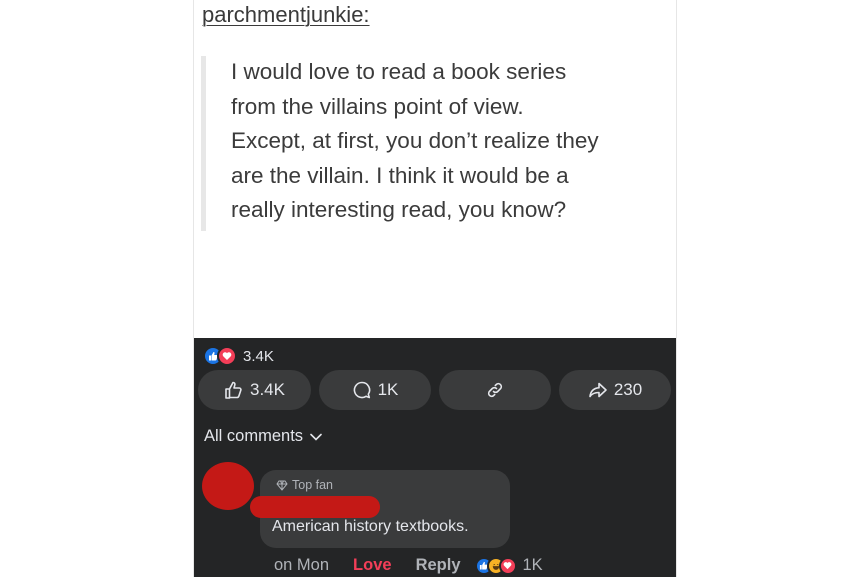 The width and height of the screenshot is (868, 577). I want to click on comment-reaction-count: 1K, so click(532, 565).